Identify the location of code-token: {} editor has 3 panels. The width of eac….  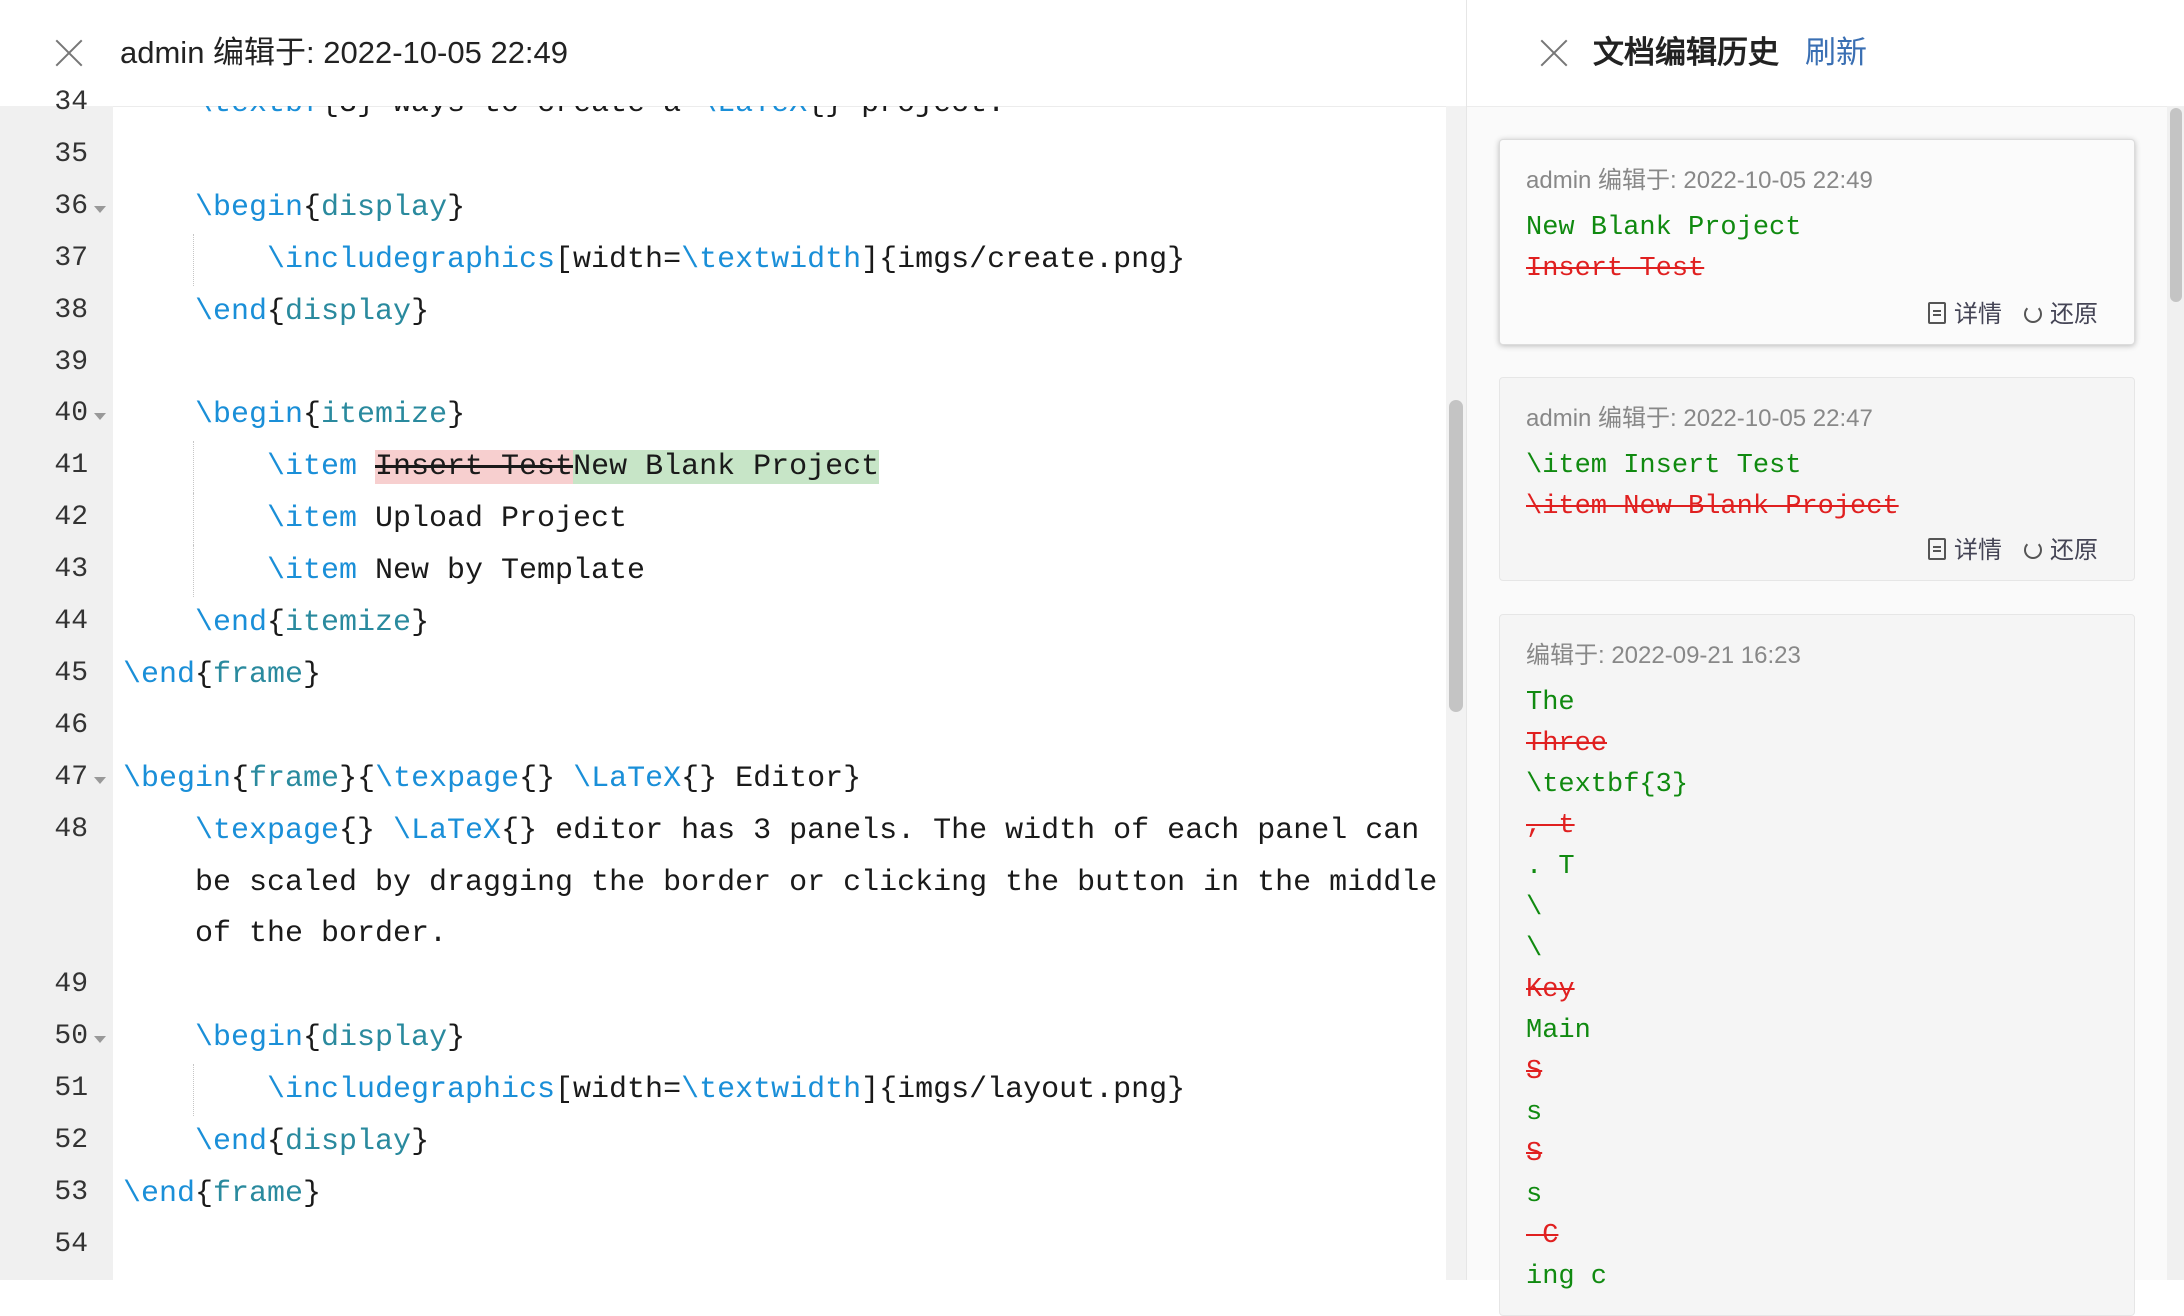
(960, 830).